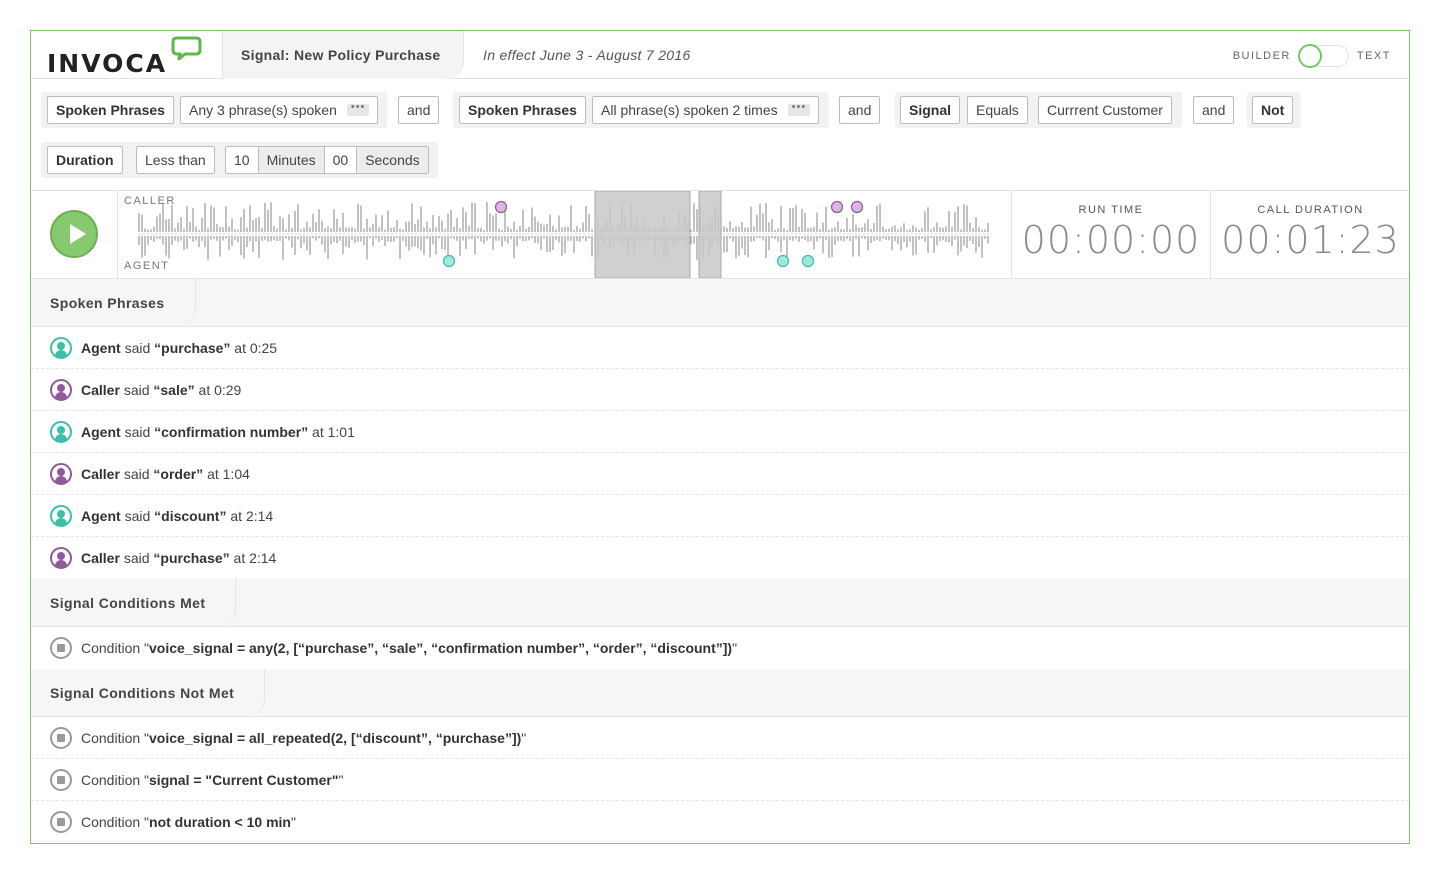  Describe the element at coordinates (341, 160) in the screenshot. I see `seconds-value: 00` at that location.